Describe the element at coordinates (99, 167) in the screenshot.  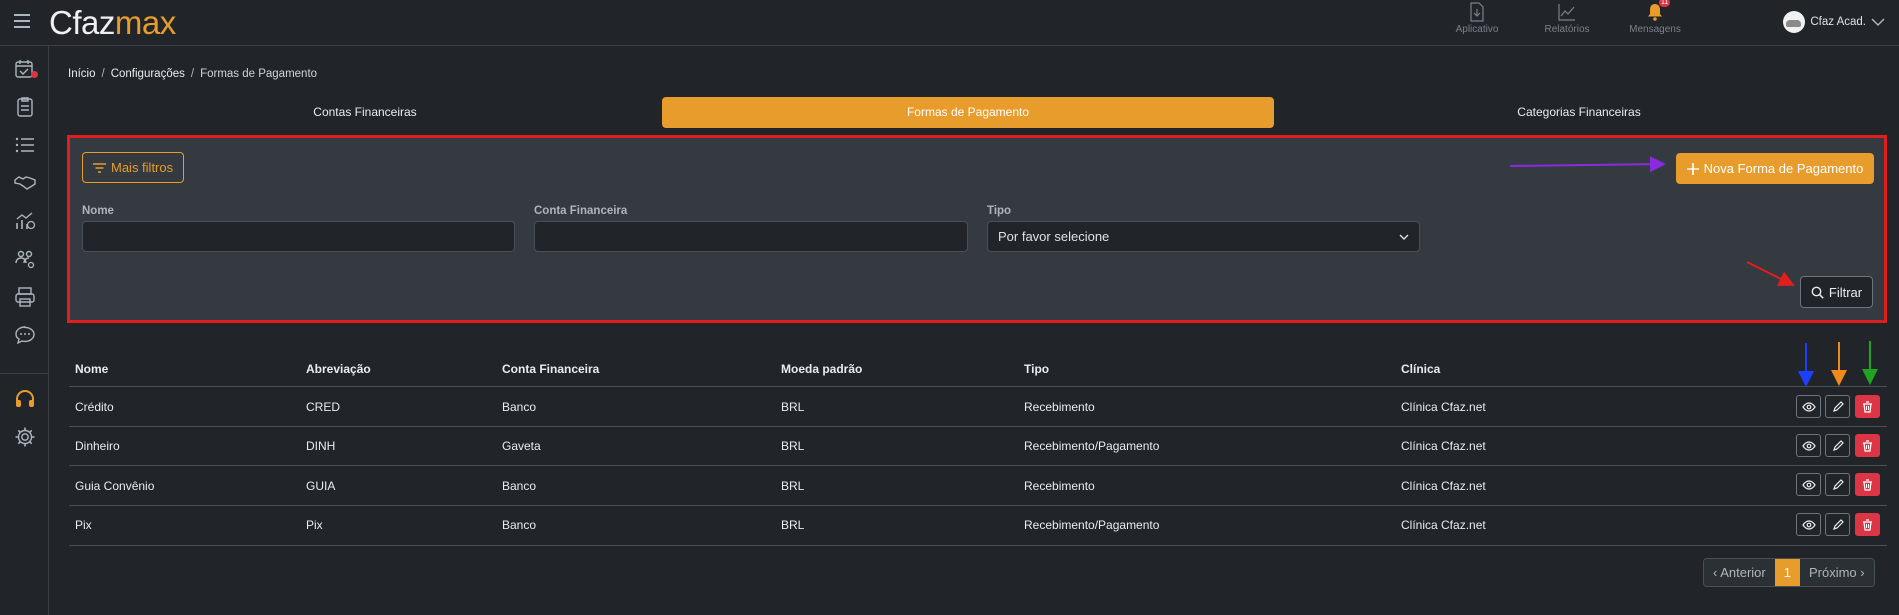
I see `filter-icon` at that location.